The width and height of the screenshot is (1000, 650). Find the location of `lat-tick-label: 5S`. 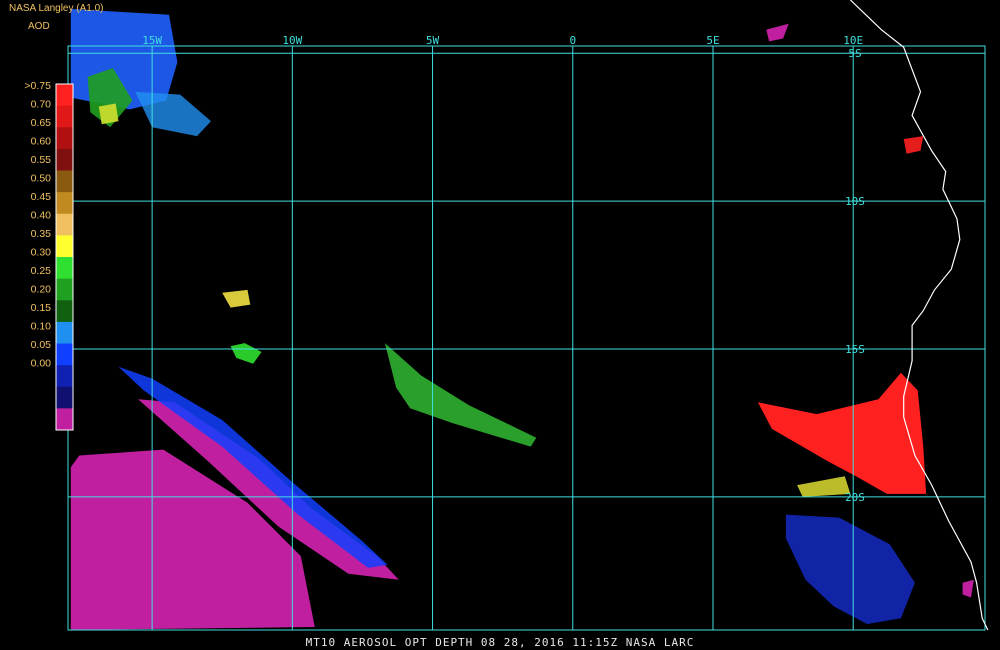

lat-tick-label: 5S is located at coordinates (854, 53).